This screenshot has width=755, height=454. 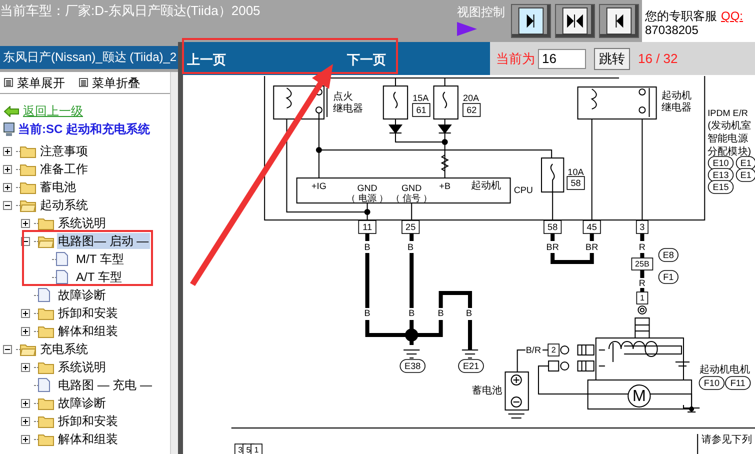 I want to click on document-icon, so click(x=44, y=295).